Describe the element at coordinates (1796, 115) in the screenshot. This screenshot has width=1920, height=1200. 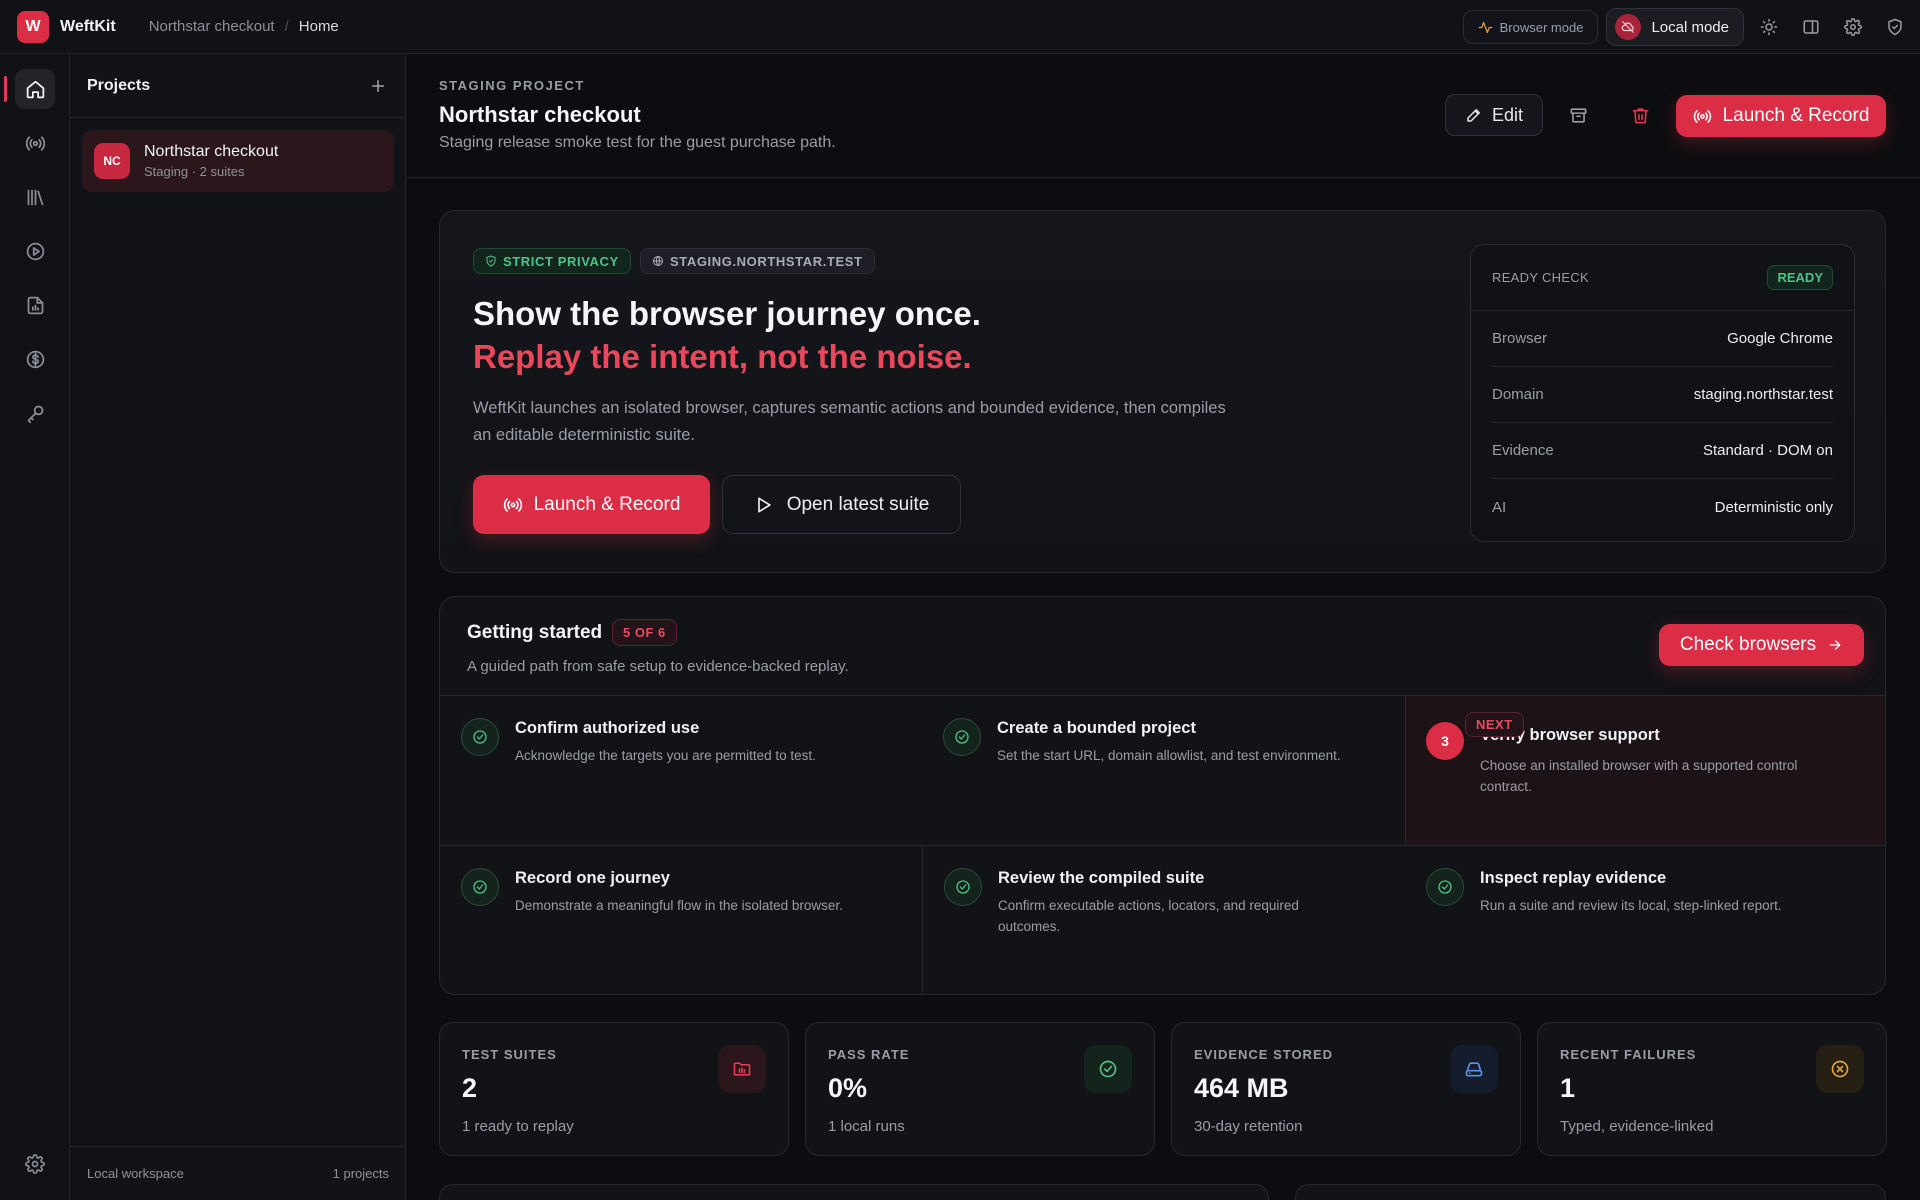
I see `launch-record-label: Launch & Record` at that location.